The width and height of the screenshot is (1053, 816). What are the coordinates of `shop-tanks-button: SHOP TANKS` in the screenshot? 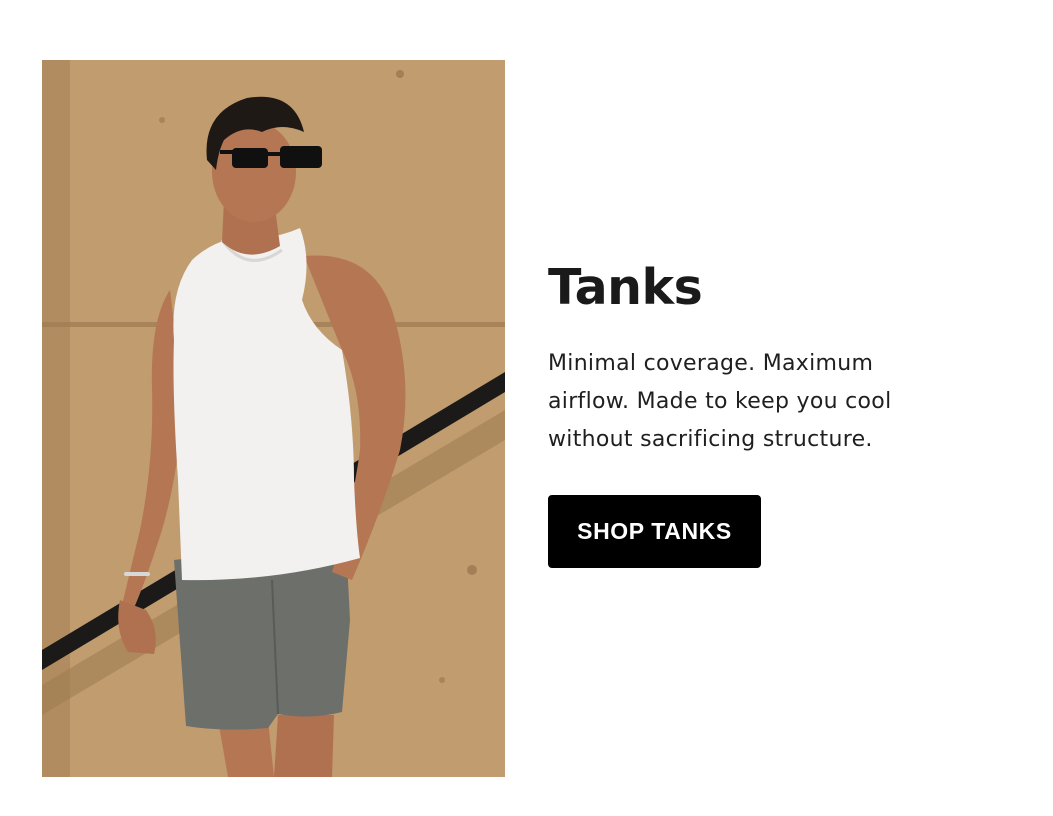 It's located at (654, 531).